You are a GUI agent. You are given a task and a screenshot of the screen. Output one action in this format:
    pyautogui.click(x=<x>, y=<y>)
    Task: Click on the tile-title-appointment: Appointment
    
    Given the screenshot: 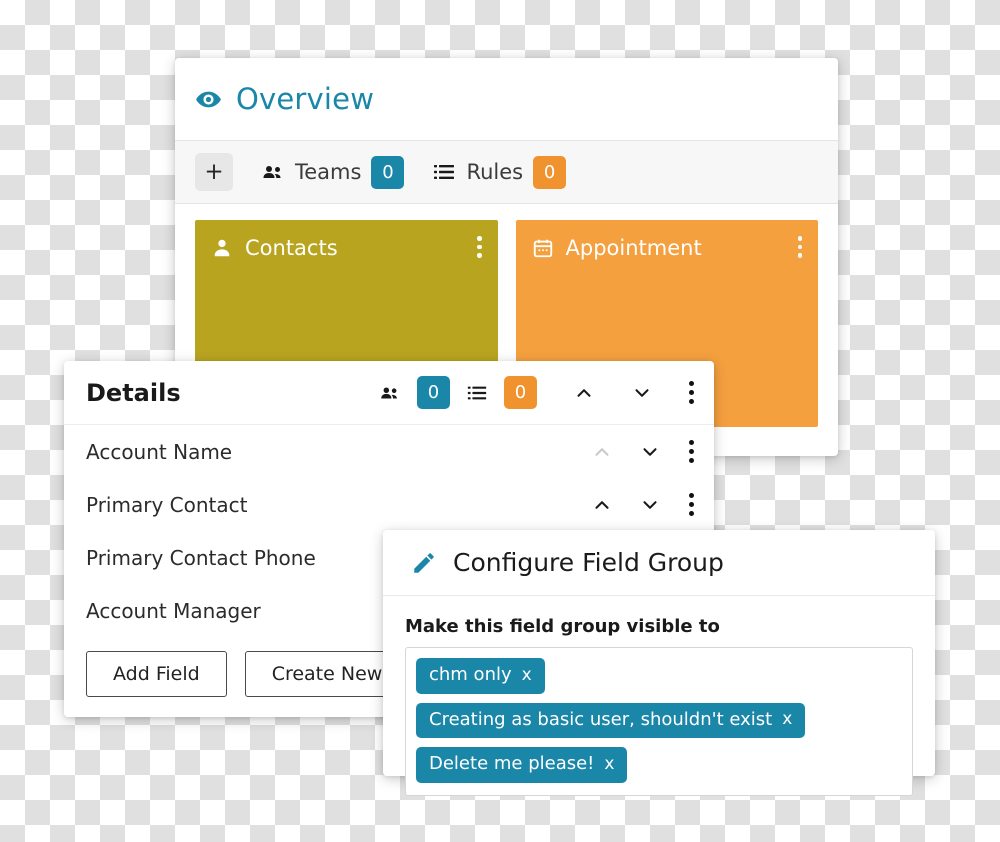 What is the action you would take?
    pyautogui.click(x=633, y=248)
    